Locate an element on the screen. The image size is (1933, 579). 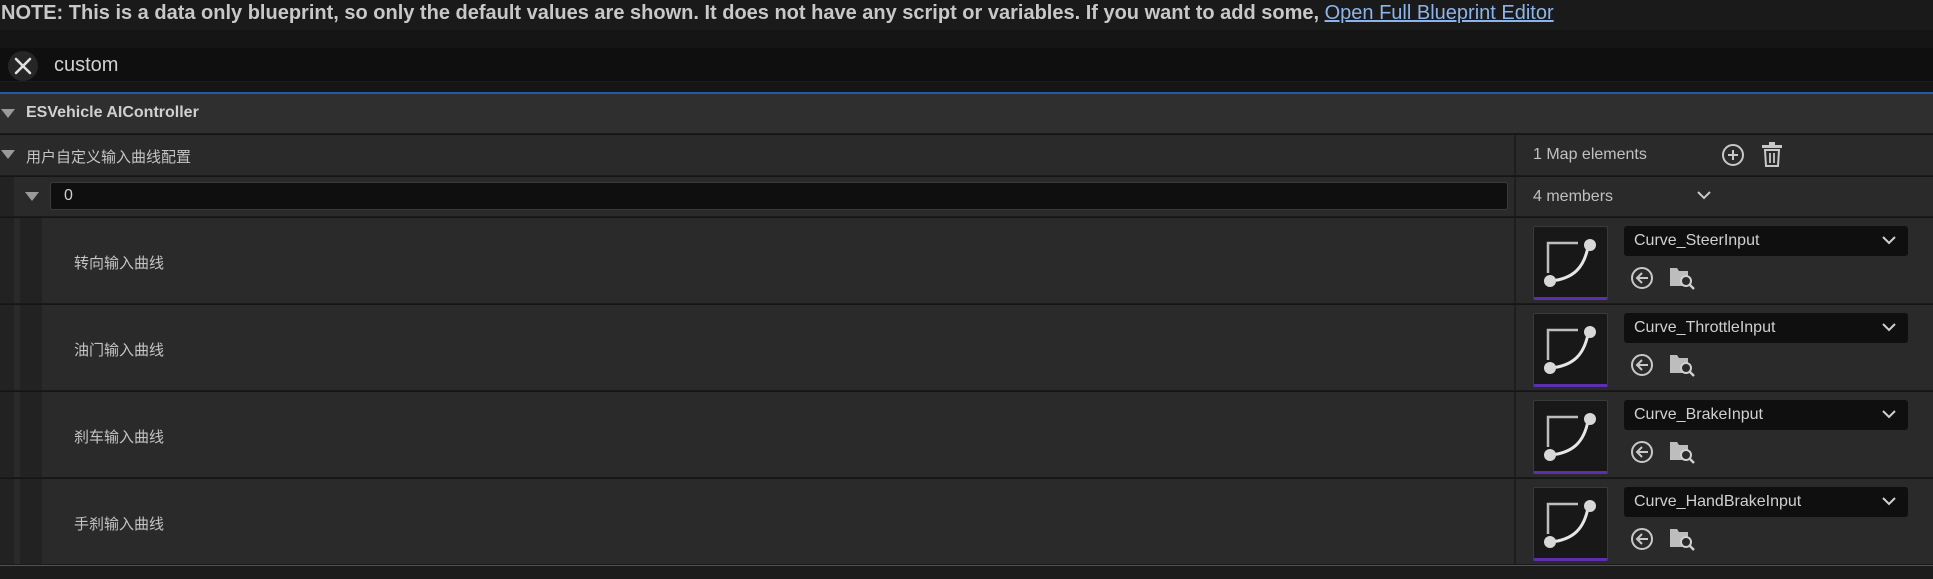
asset-picker-combo: Curve_ThrottleInput is located at coordinates (1766, 328).